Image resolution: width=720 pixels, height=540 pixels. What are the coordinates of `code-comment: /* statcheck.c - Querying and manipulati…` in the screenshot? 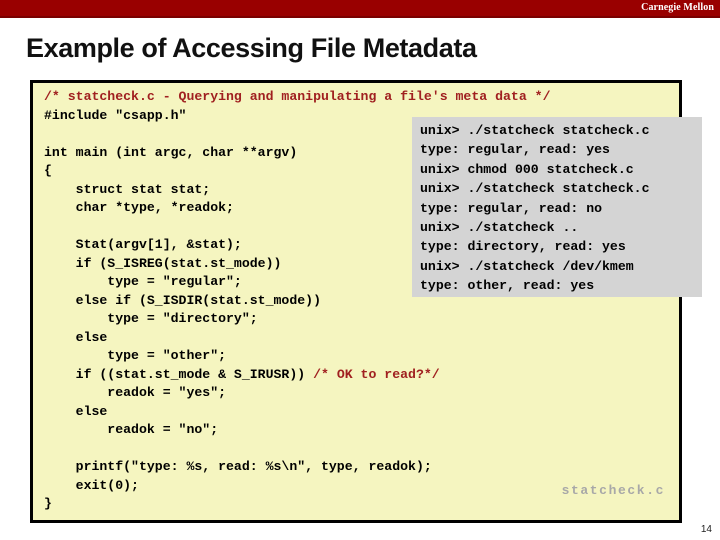 It's located at (297, 96).